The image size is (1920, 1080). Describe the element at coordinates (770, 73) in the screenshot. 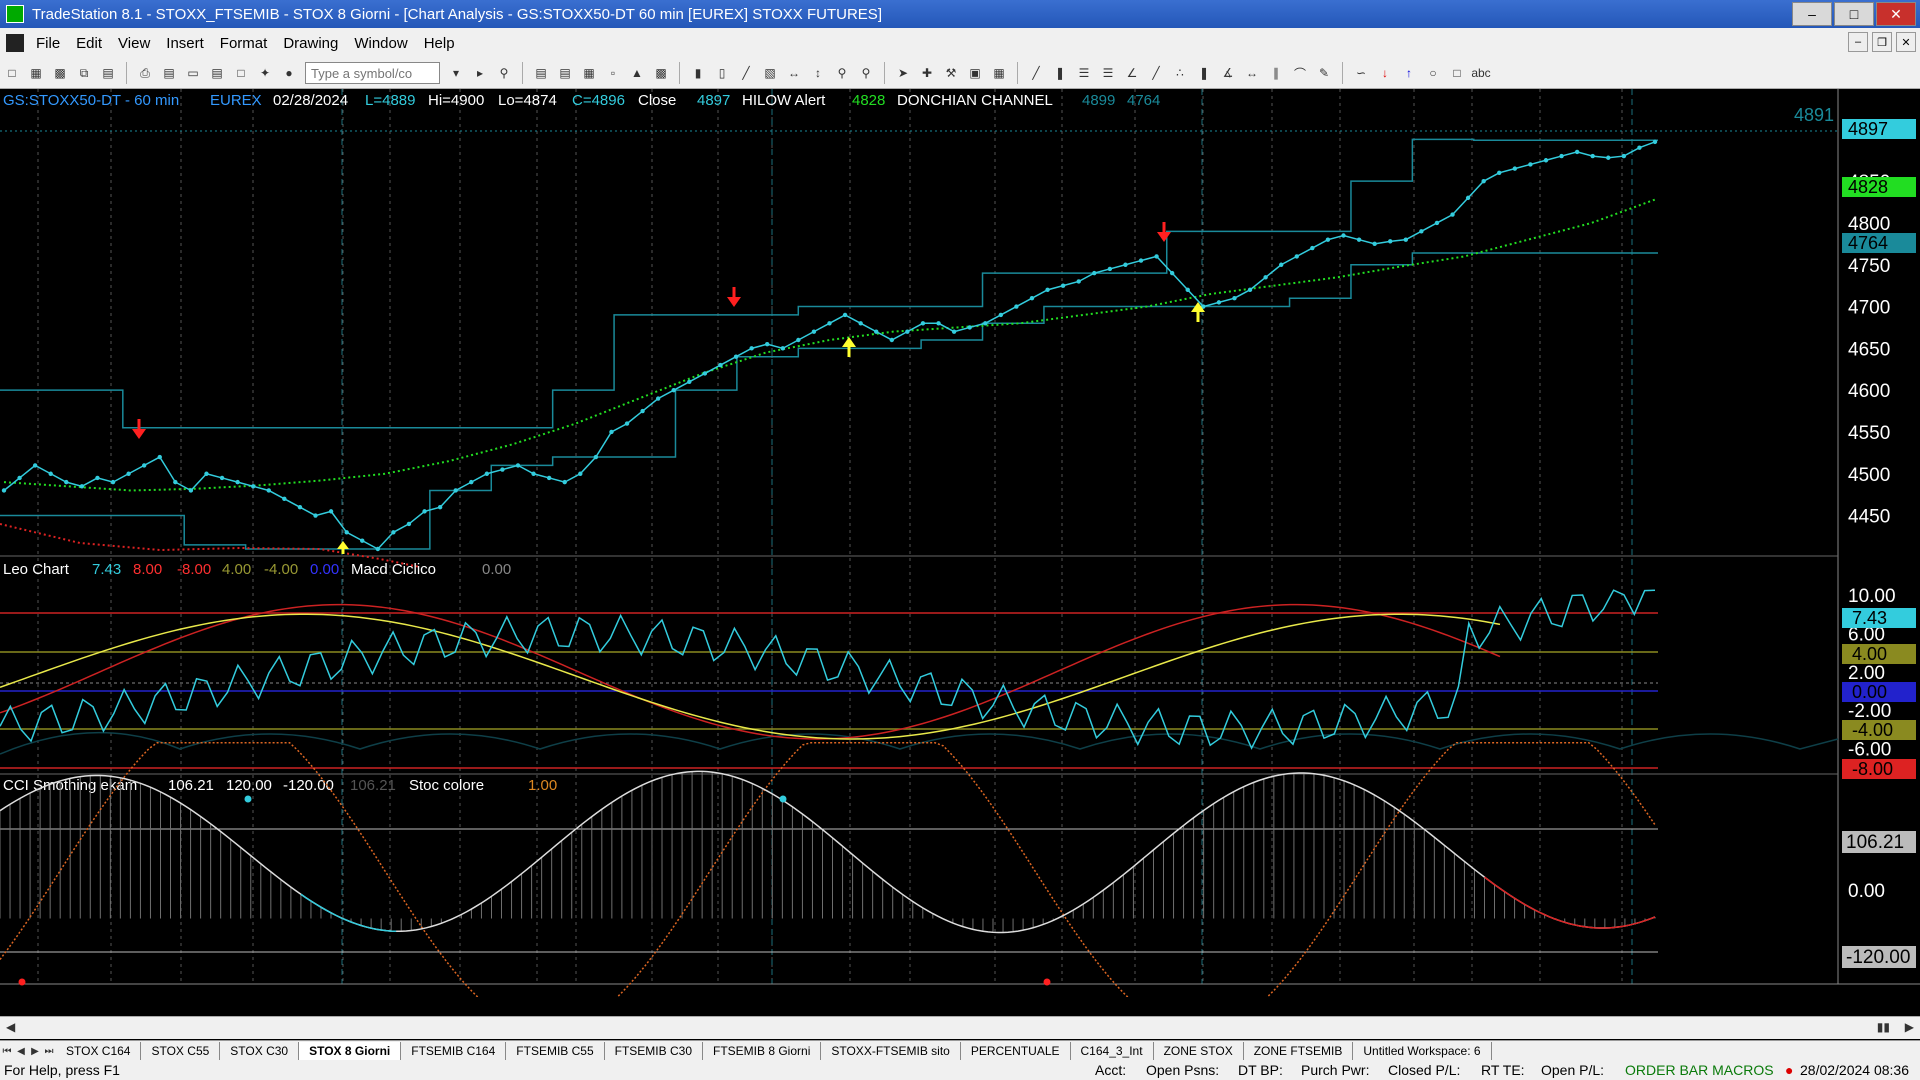

I see `interval-icon: ▧` at that location.